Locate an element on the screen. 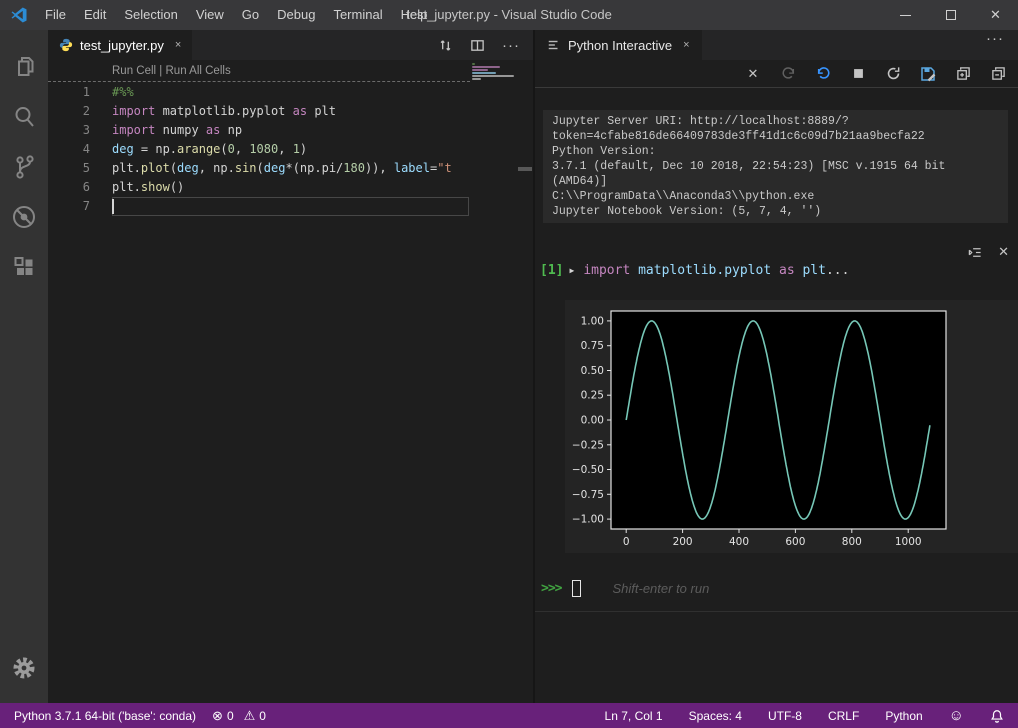  maximize-button is located at coordinates (950, 15).